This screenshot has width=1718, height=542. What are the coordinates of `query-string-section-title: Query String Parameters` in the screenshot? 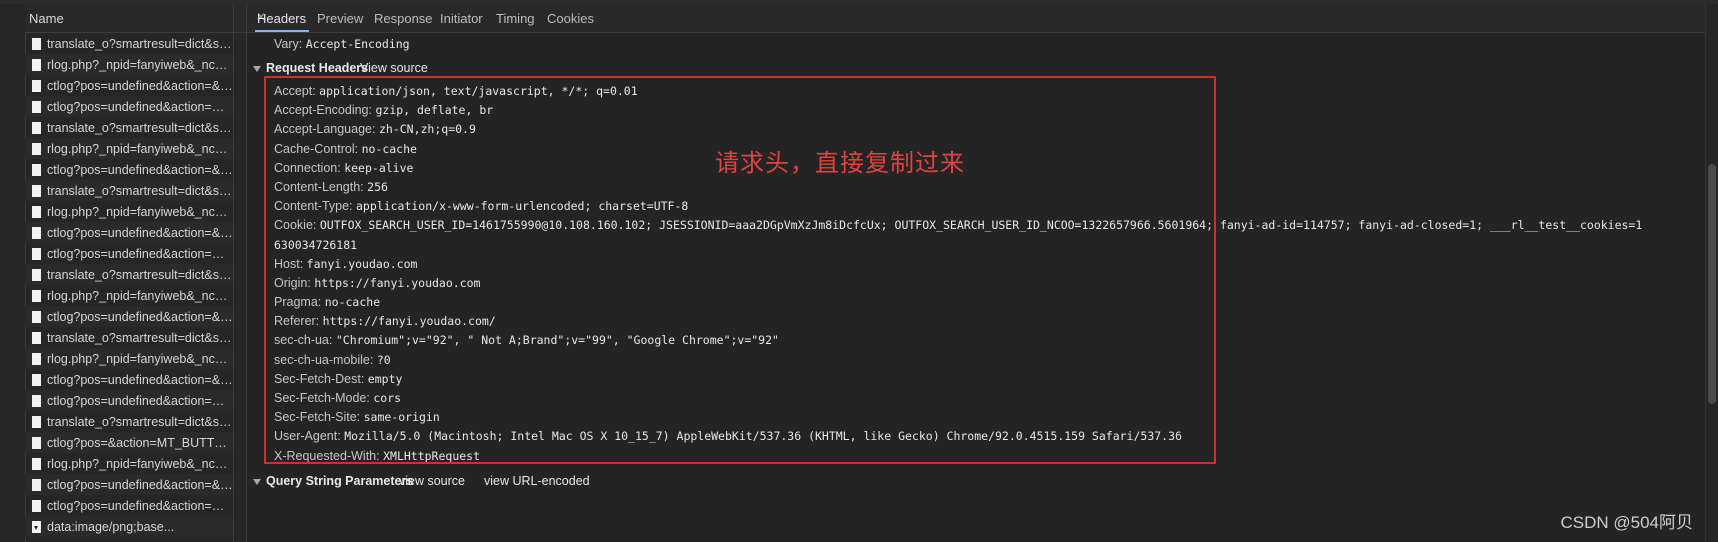 It's located at (333, 481).